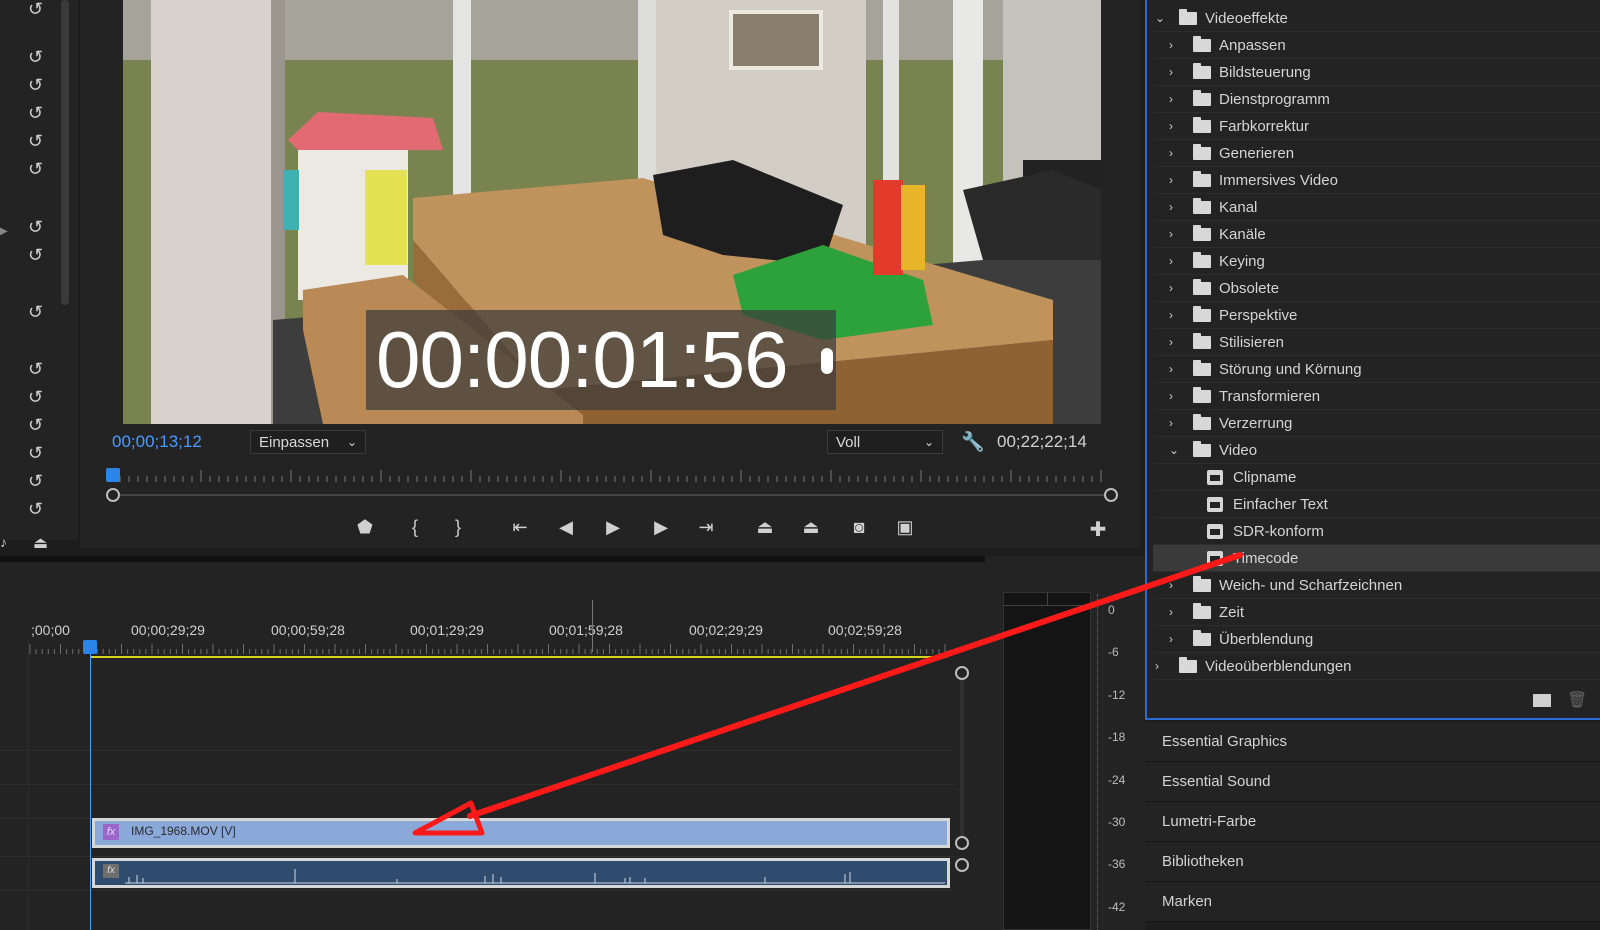 The width and height of the screenshot is (1600, 930). What do you see at coordinates (1372, 782) in the screenshot?
I see `panel-essential-sound: Essential Sound` at bounding box center [1372, 782].